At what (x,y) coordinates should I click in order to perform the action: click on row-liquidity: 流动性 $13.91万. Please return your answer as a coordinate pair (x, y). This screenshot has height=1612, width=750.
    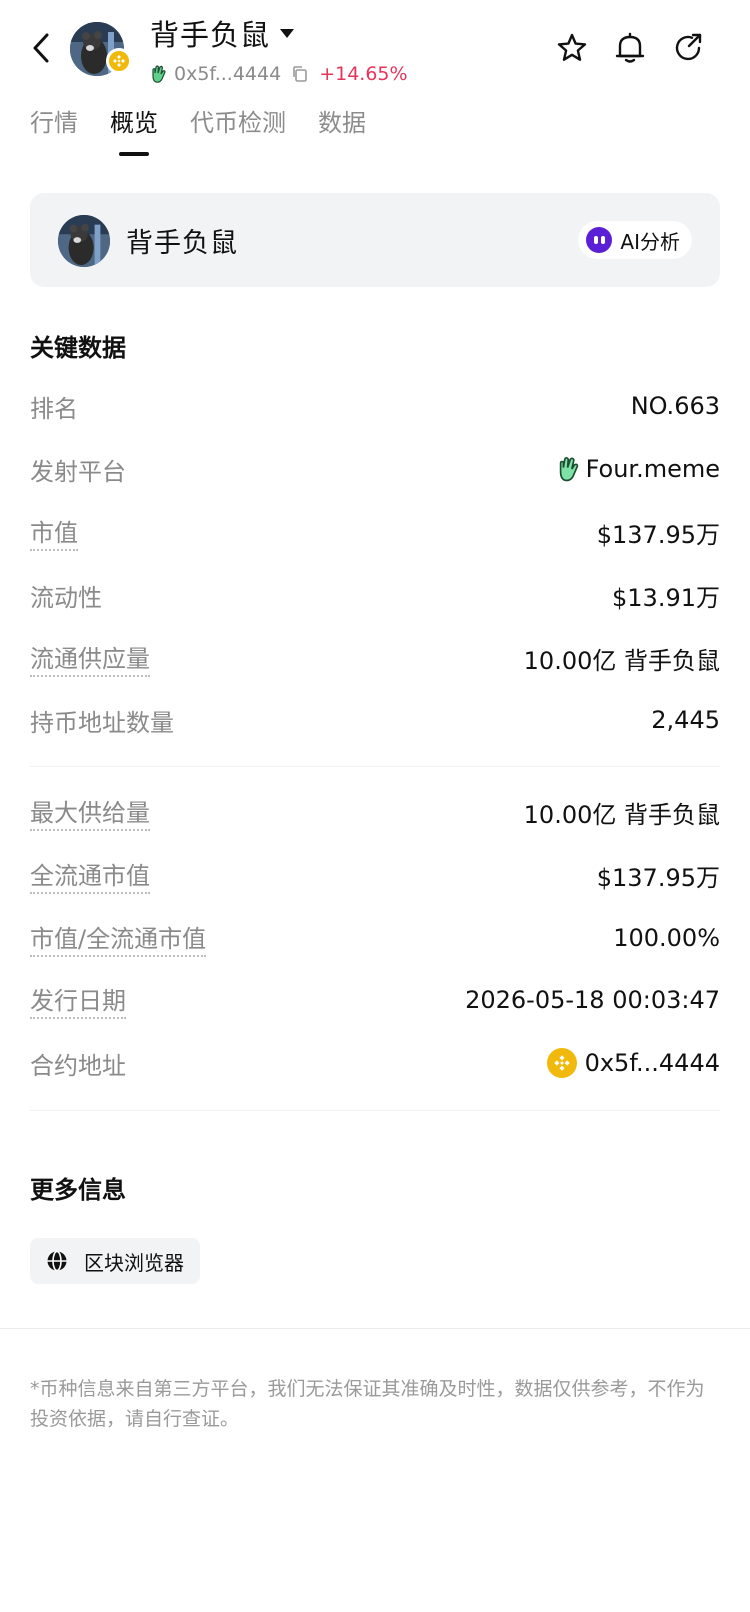
    Looking at the image, I should click on (375, 595).